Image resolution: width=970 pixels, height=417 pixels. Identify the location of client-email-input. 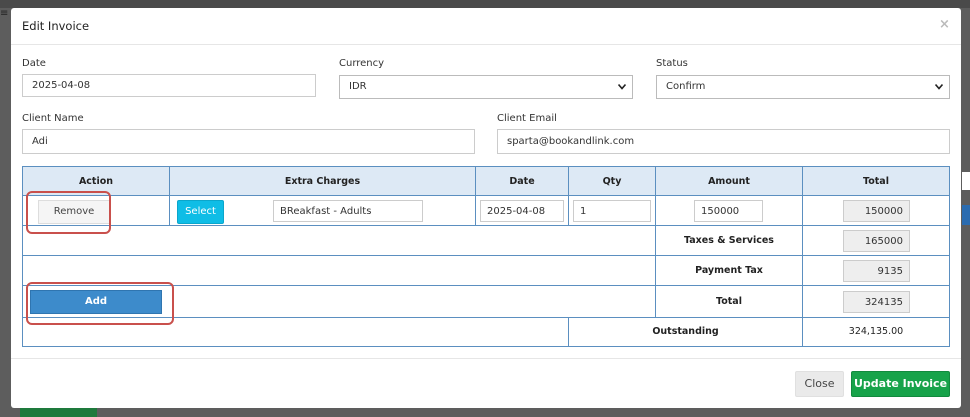
(723, 141).